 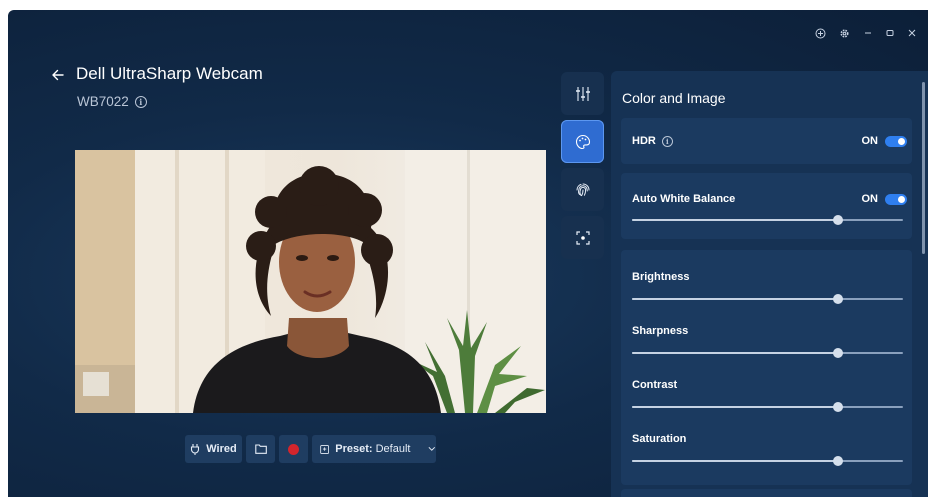 I want to click on back-arrow-icon, so click(x=58, y=75).